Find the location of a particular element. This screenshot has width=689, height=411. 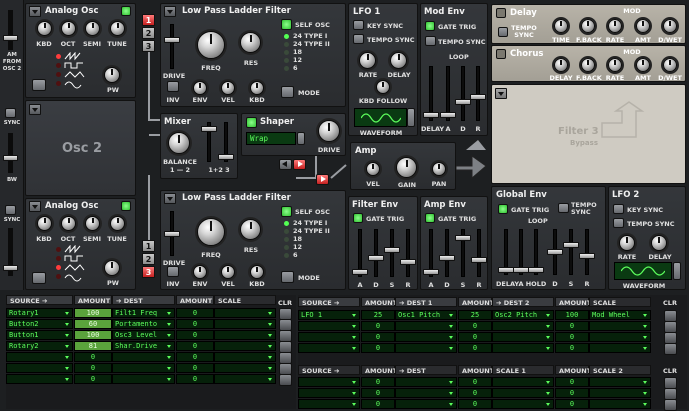

filter1-drive-slider is located at coordinates (172, 46).